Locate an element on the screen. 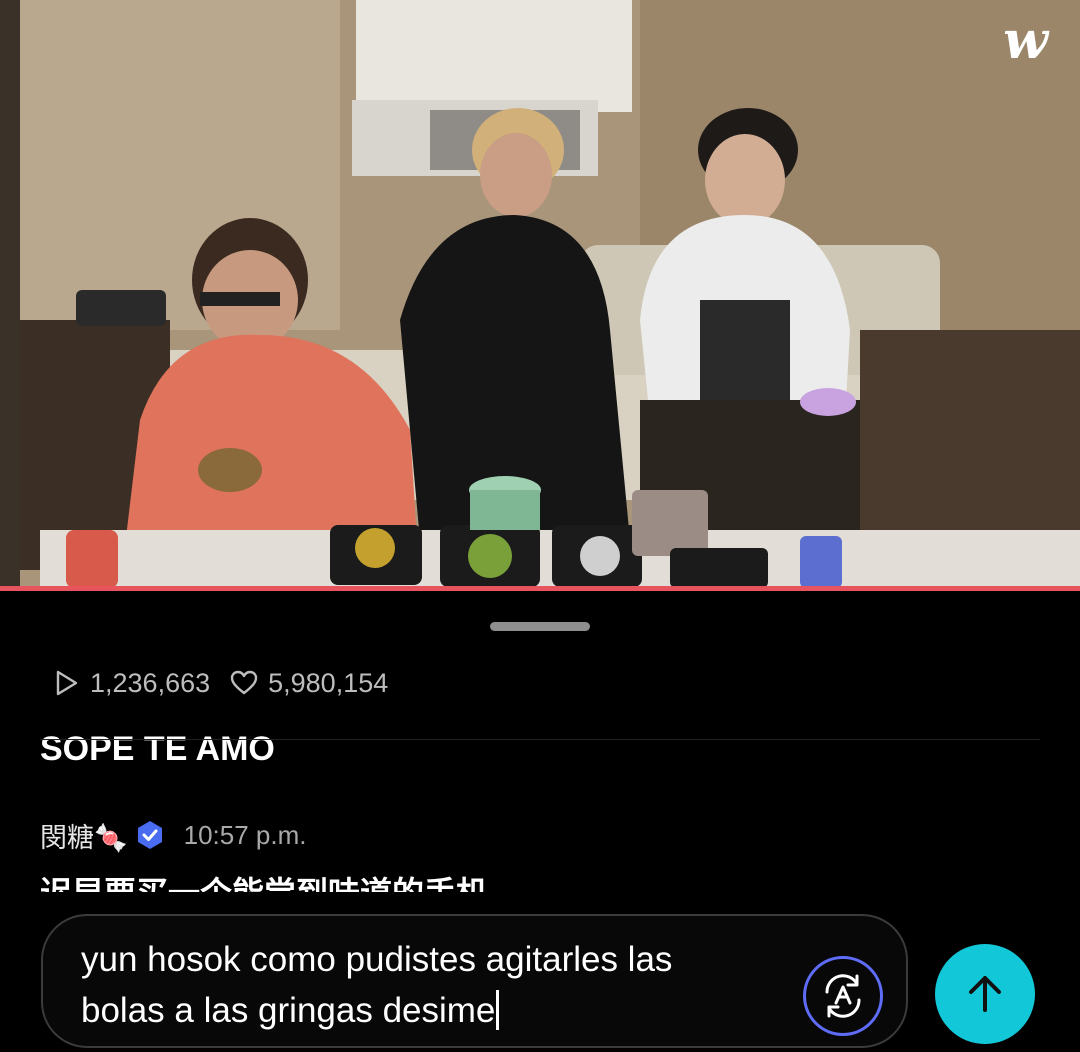 The width and height of the screenshot is (1080, 1052). chat-username: 閔糖🍬 is located at coordinates (84, 835).